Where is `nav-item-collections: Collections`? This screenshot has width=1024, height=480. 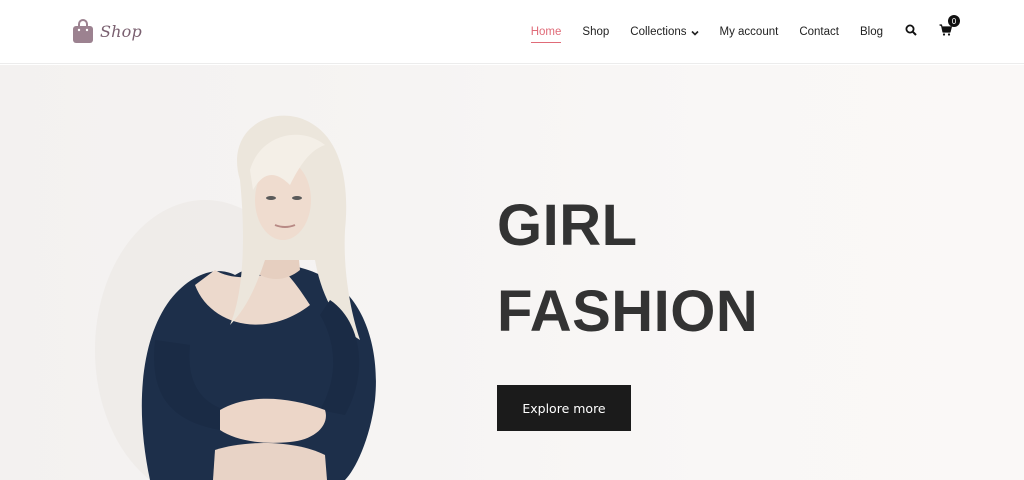
nav-item-collections: Collections is located at coordinates (664, 32).